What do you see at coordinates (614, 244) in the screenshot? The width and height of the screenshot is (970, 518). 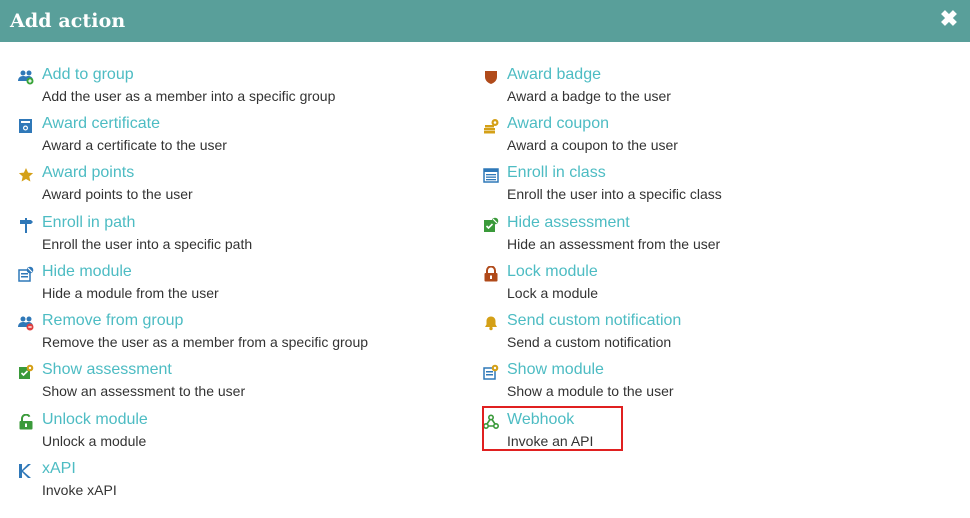 I see `action-description: Hide an assessment from the user` at bounding box center [614, 244].